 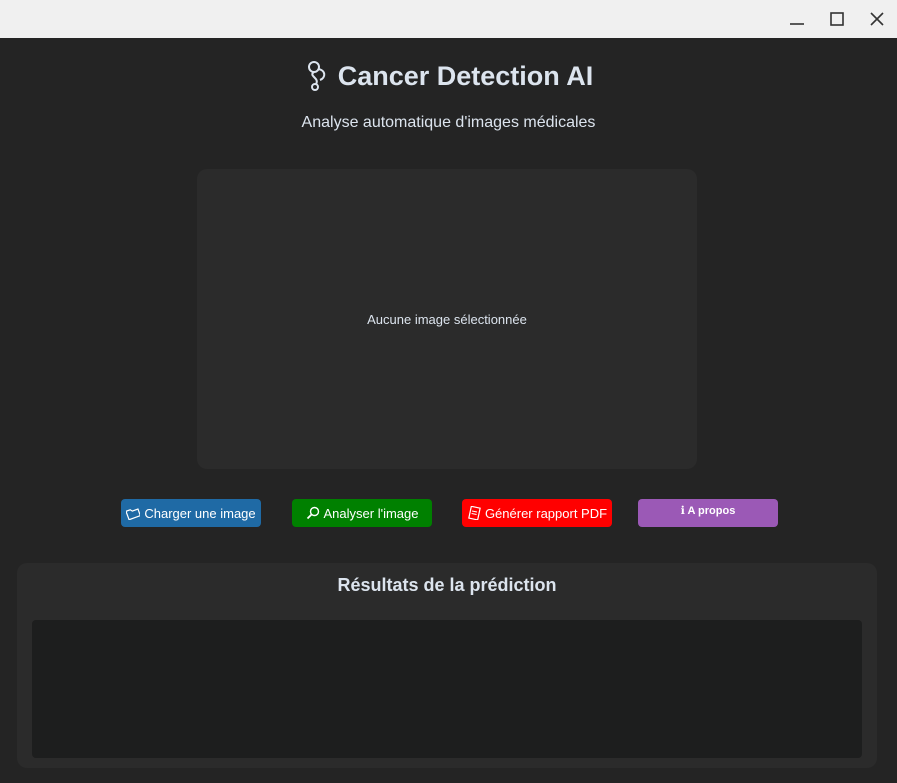 I want to click on generate-pdf-button: Générer rapport PDF, so click(x=537, y=513).